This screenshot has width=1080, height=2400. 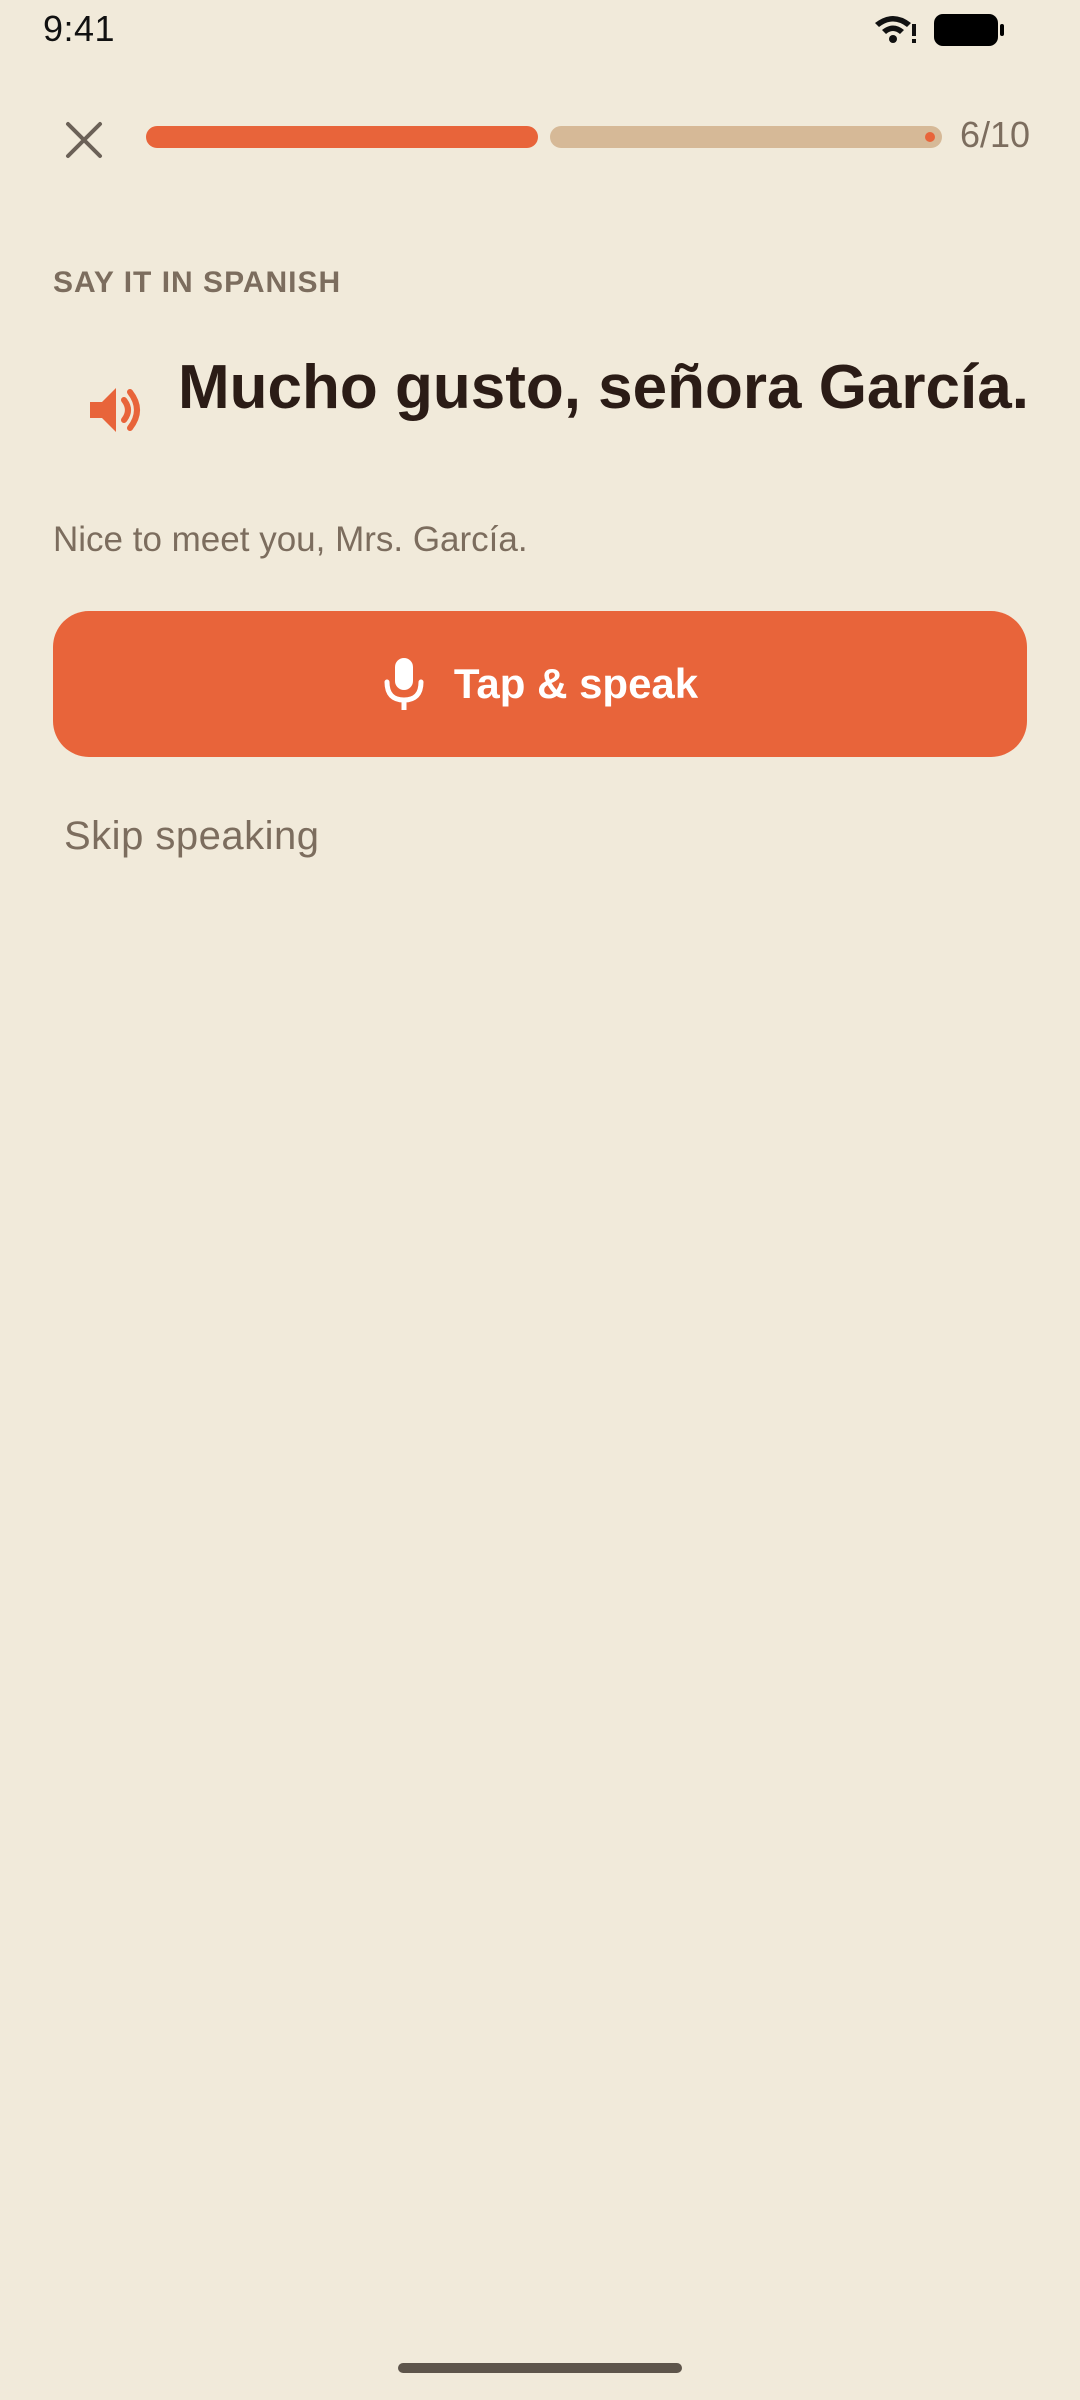 What do you see at coordinates (969, 30) in the screenshot?
I see `battery-icon` at bounding box center [969, 30].